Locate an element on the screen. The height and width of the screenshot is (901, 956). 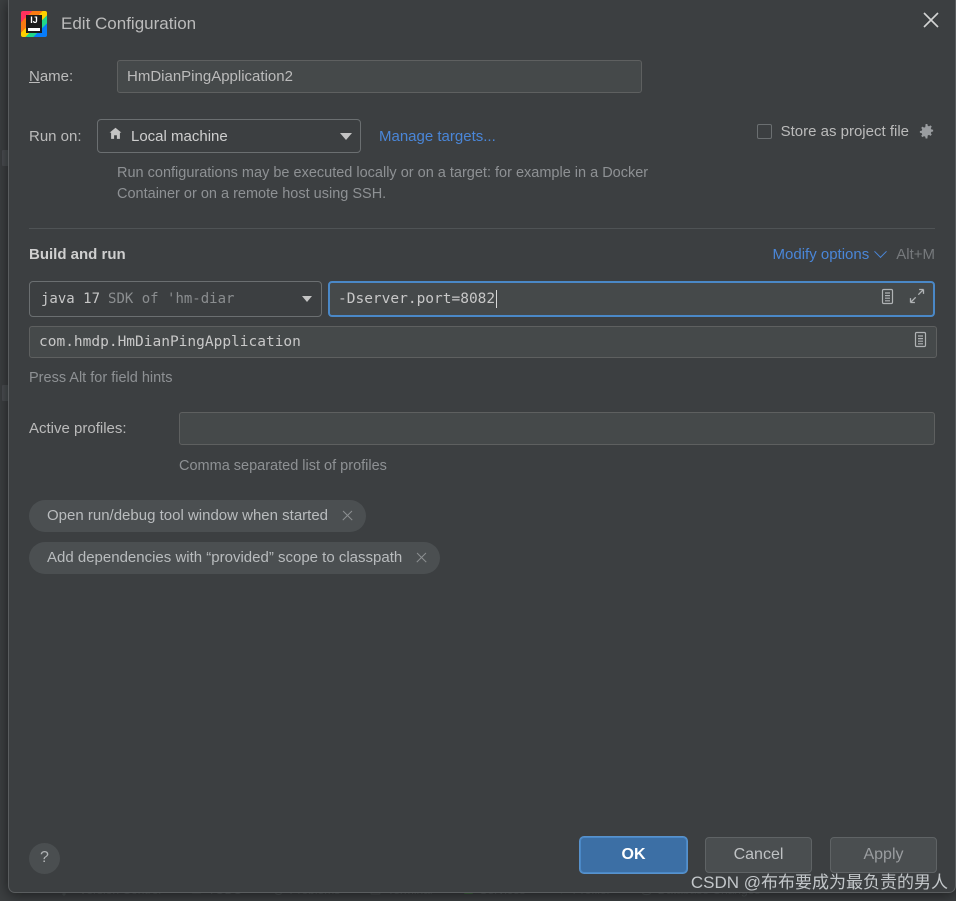
active-profiles-input is located at coordinates (556, 429).